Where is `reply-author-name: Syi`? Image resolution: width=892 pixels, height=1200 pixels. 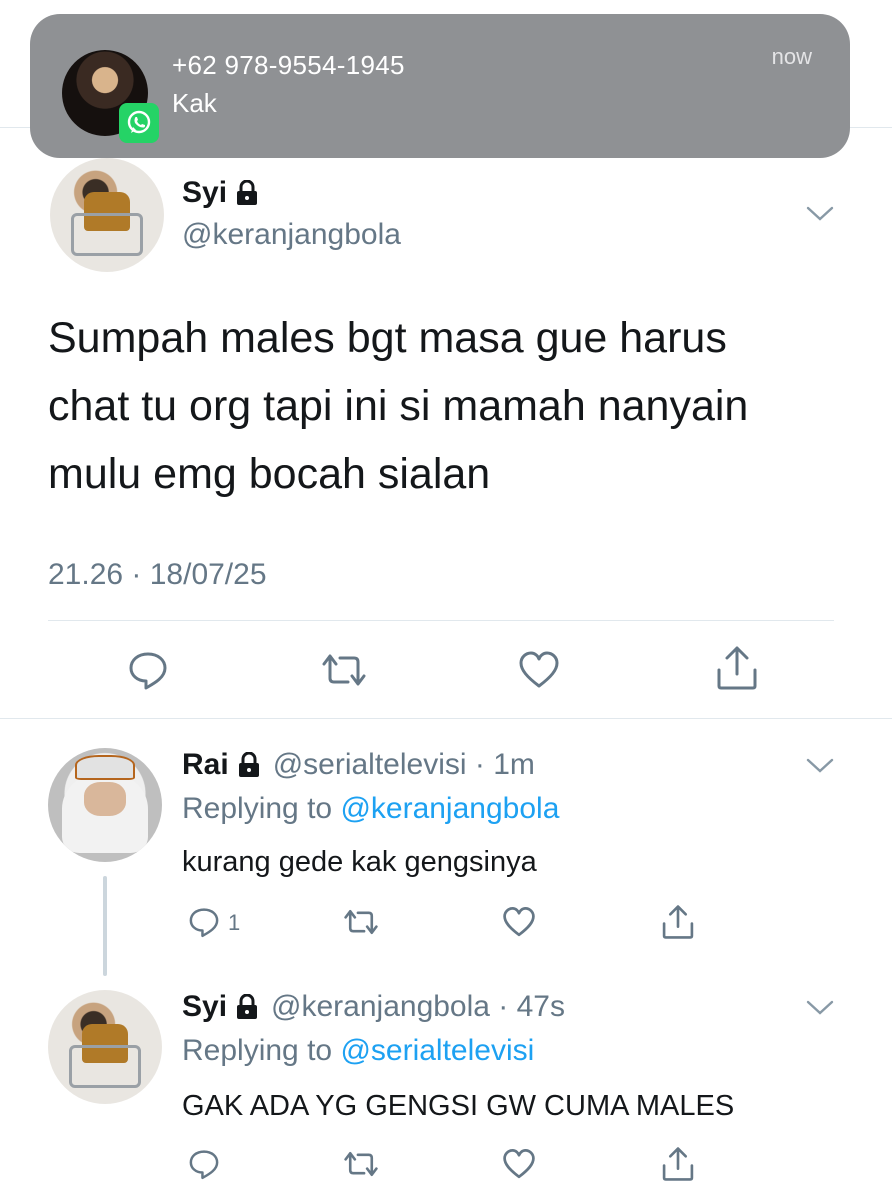 reply-author-name: Syi is located at coordinates (205, 1006).